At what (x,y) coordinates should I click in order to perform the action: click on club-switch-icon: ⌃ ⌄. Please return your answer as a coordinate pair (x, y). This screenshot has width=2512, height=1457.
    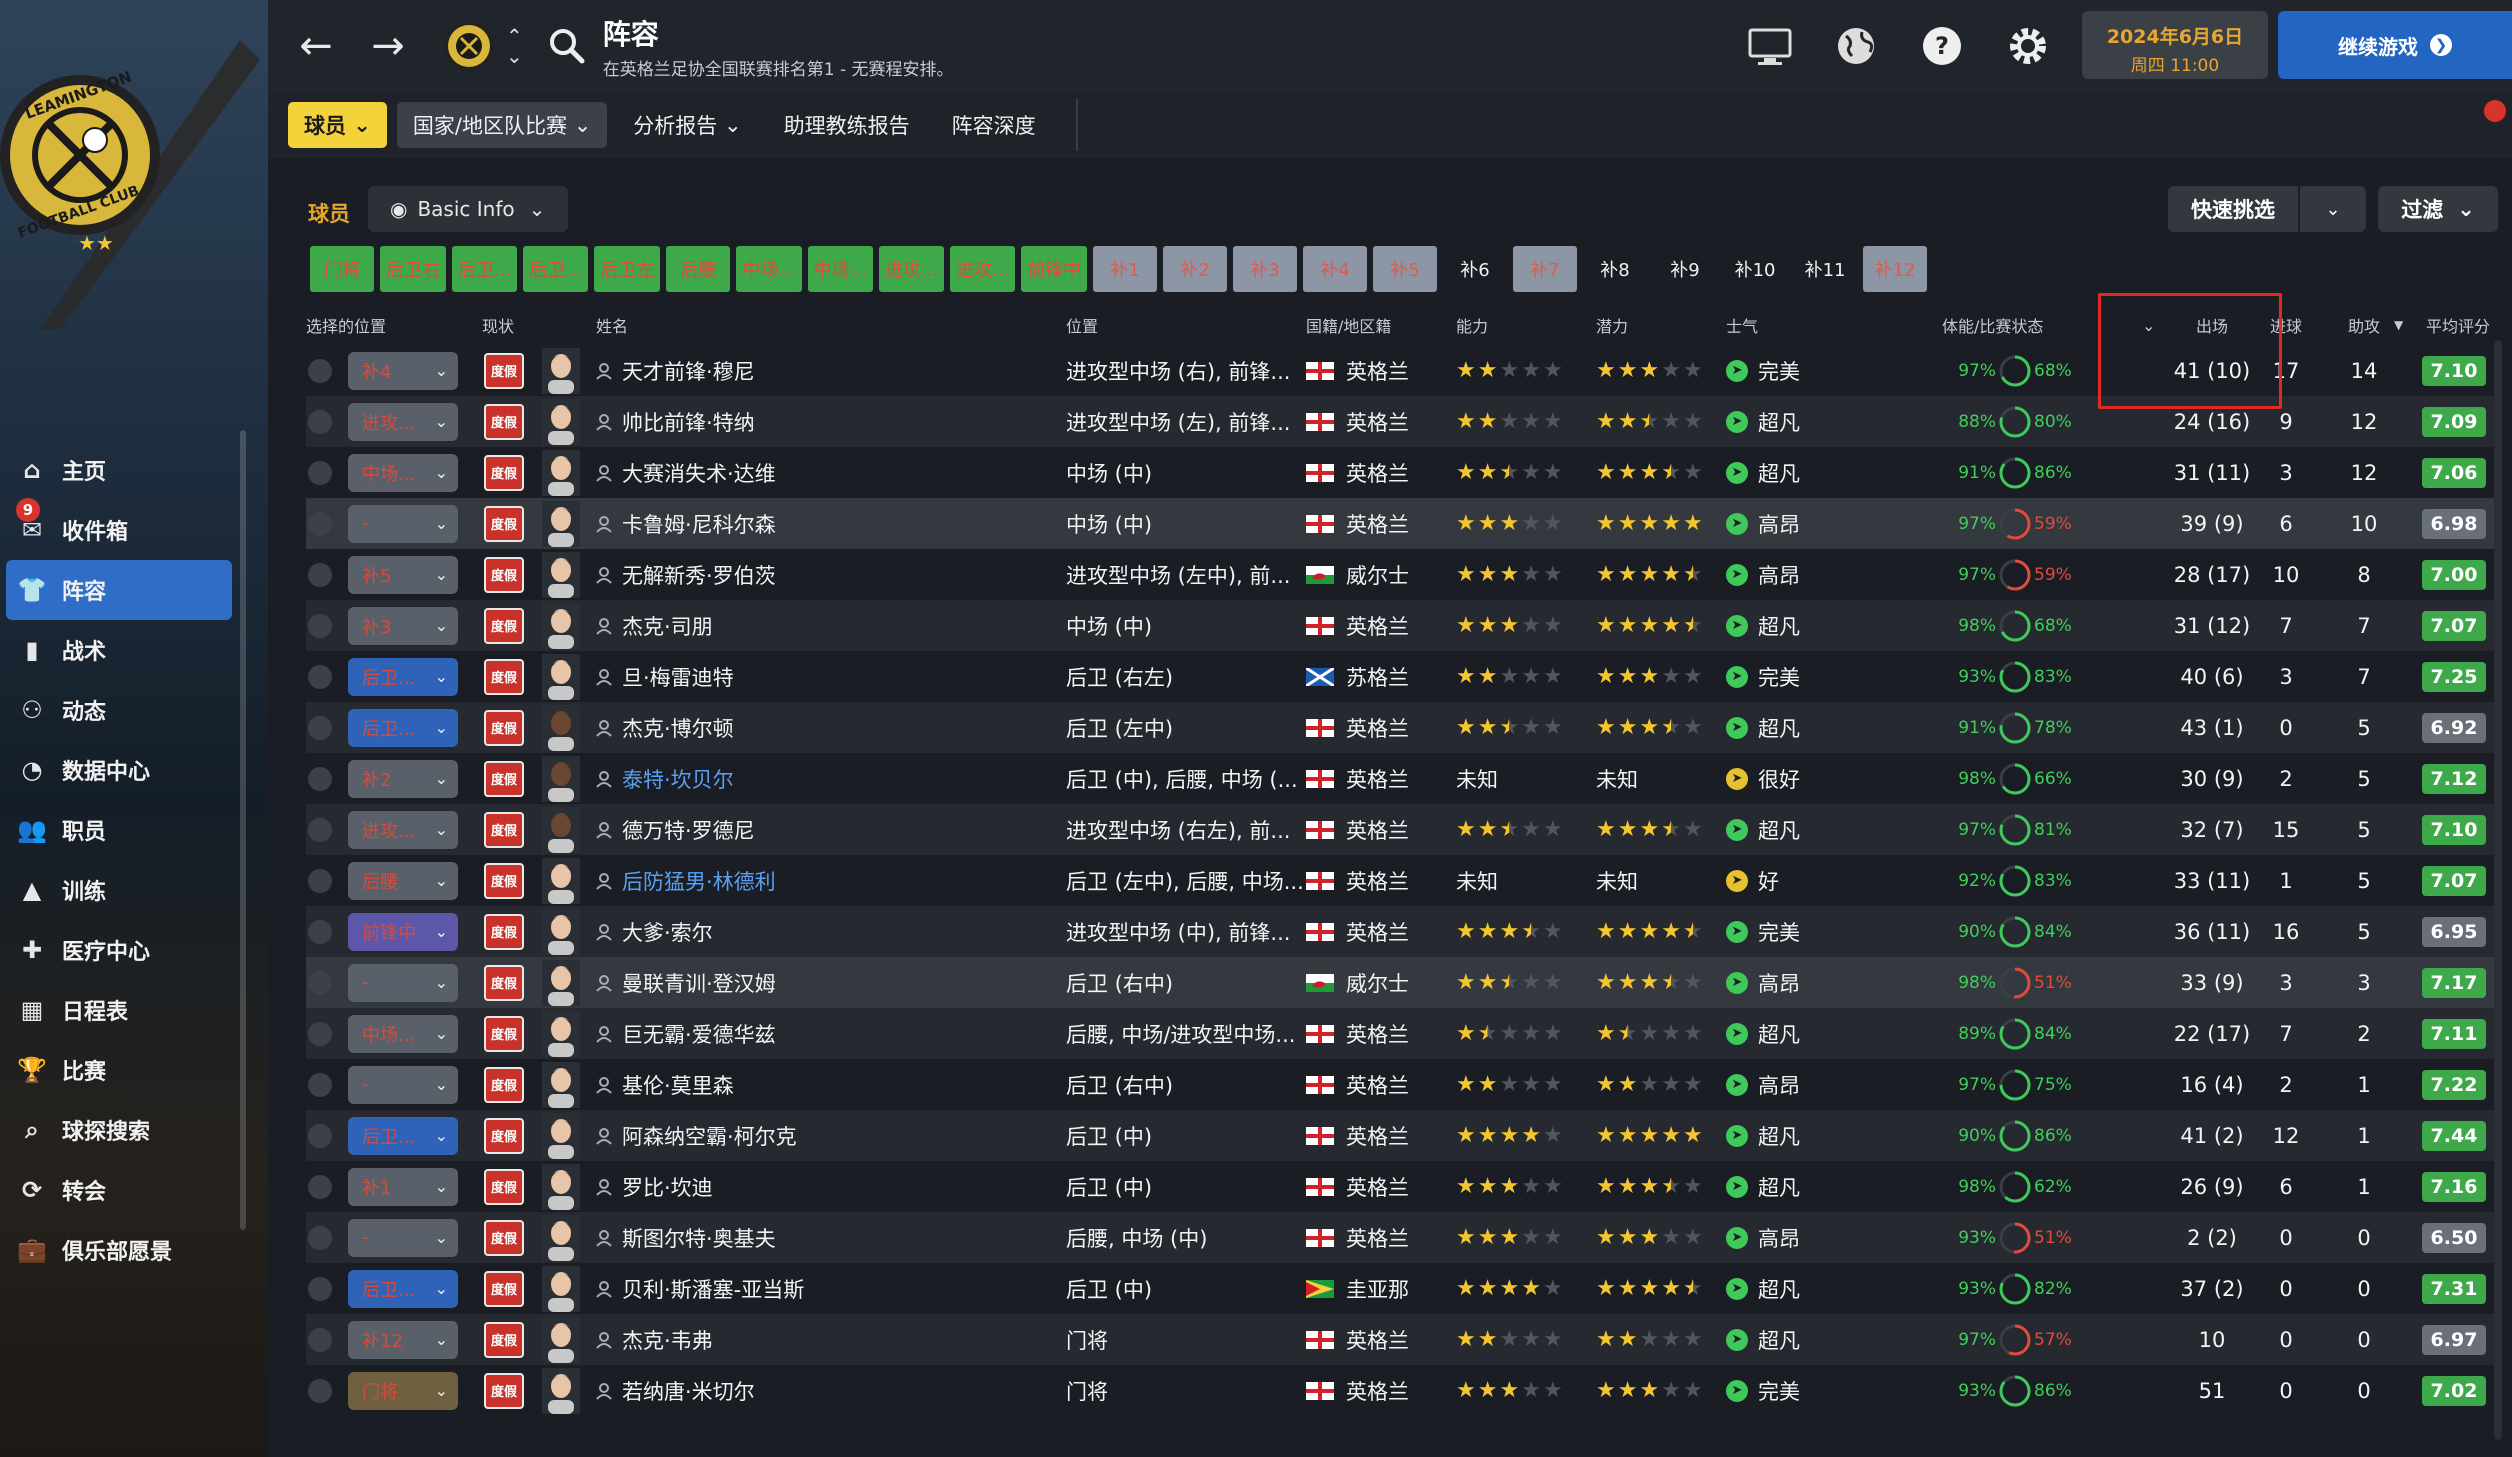
    Looking at the image, I should click on (514, 46).